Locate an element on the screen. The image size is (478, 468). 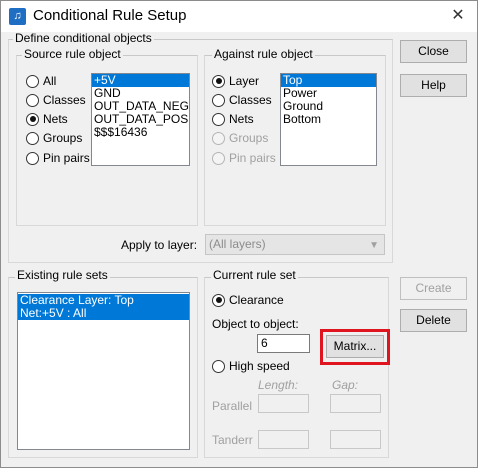
parallel-length-input is located at coordinates (283, 403).